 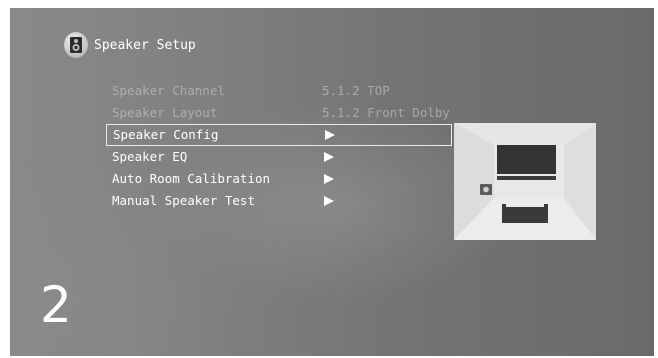 I want to click on room-layout-preview, so click(x=525, y=181).